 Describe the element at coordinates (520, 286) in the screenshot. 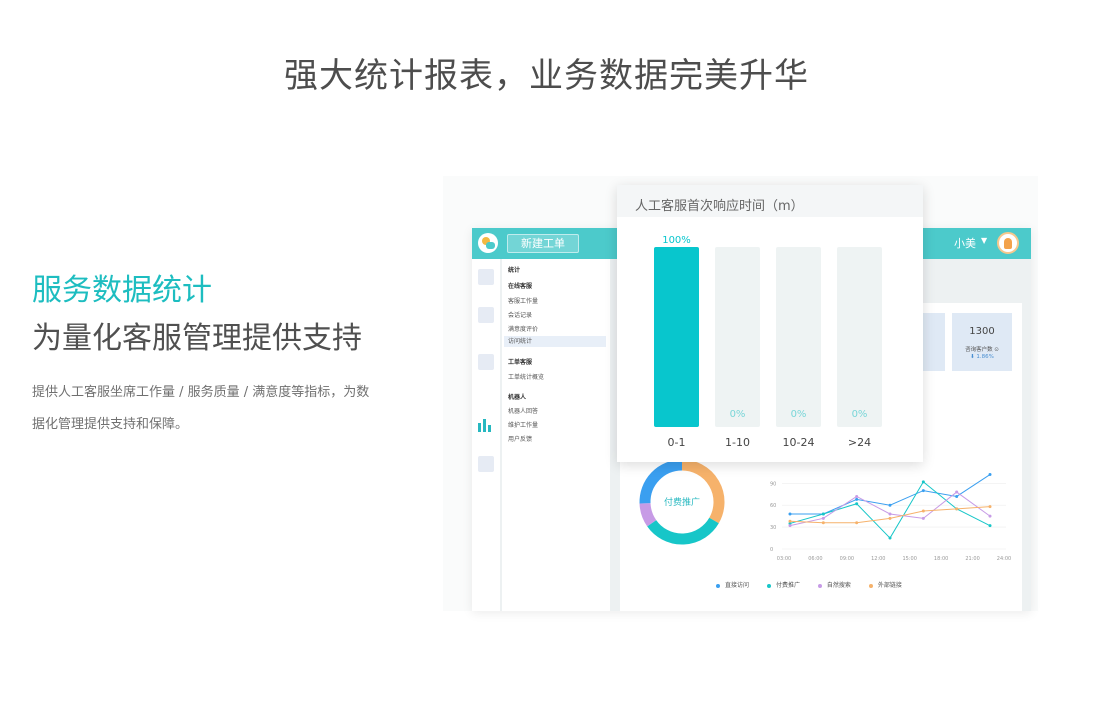

I see `menu-group-title: 在线客服` at that location.